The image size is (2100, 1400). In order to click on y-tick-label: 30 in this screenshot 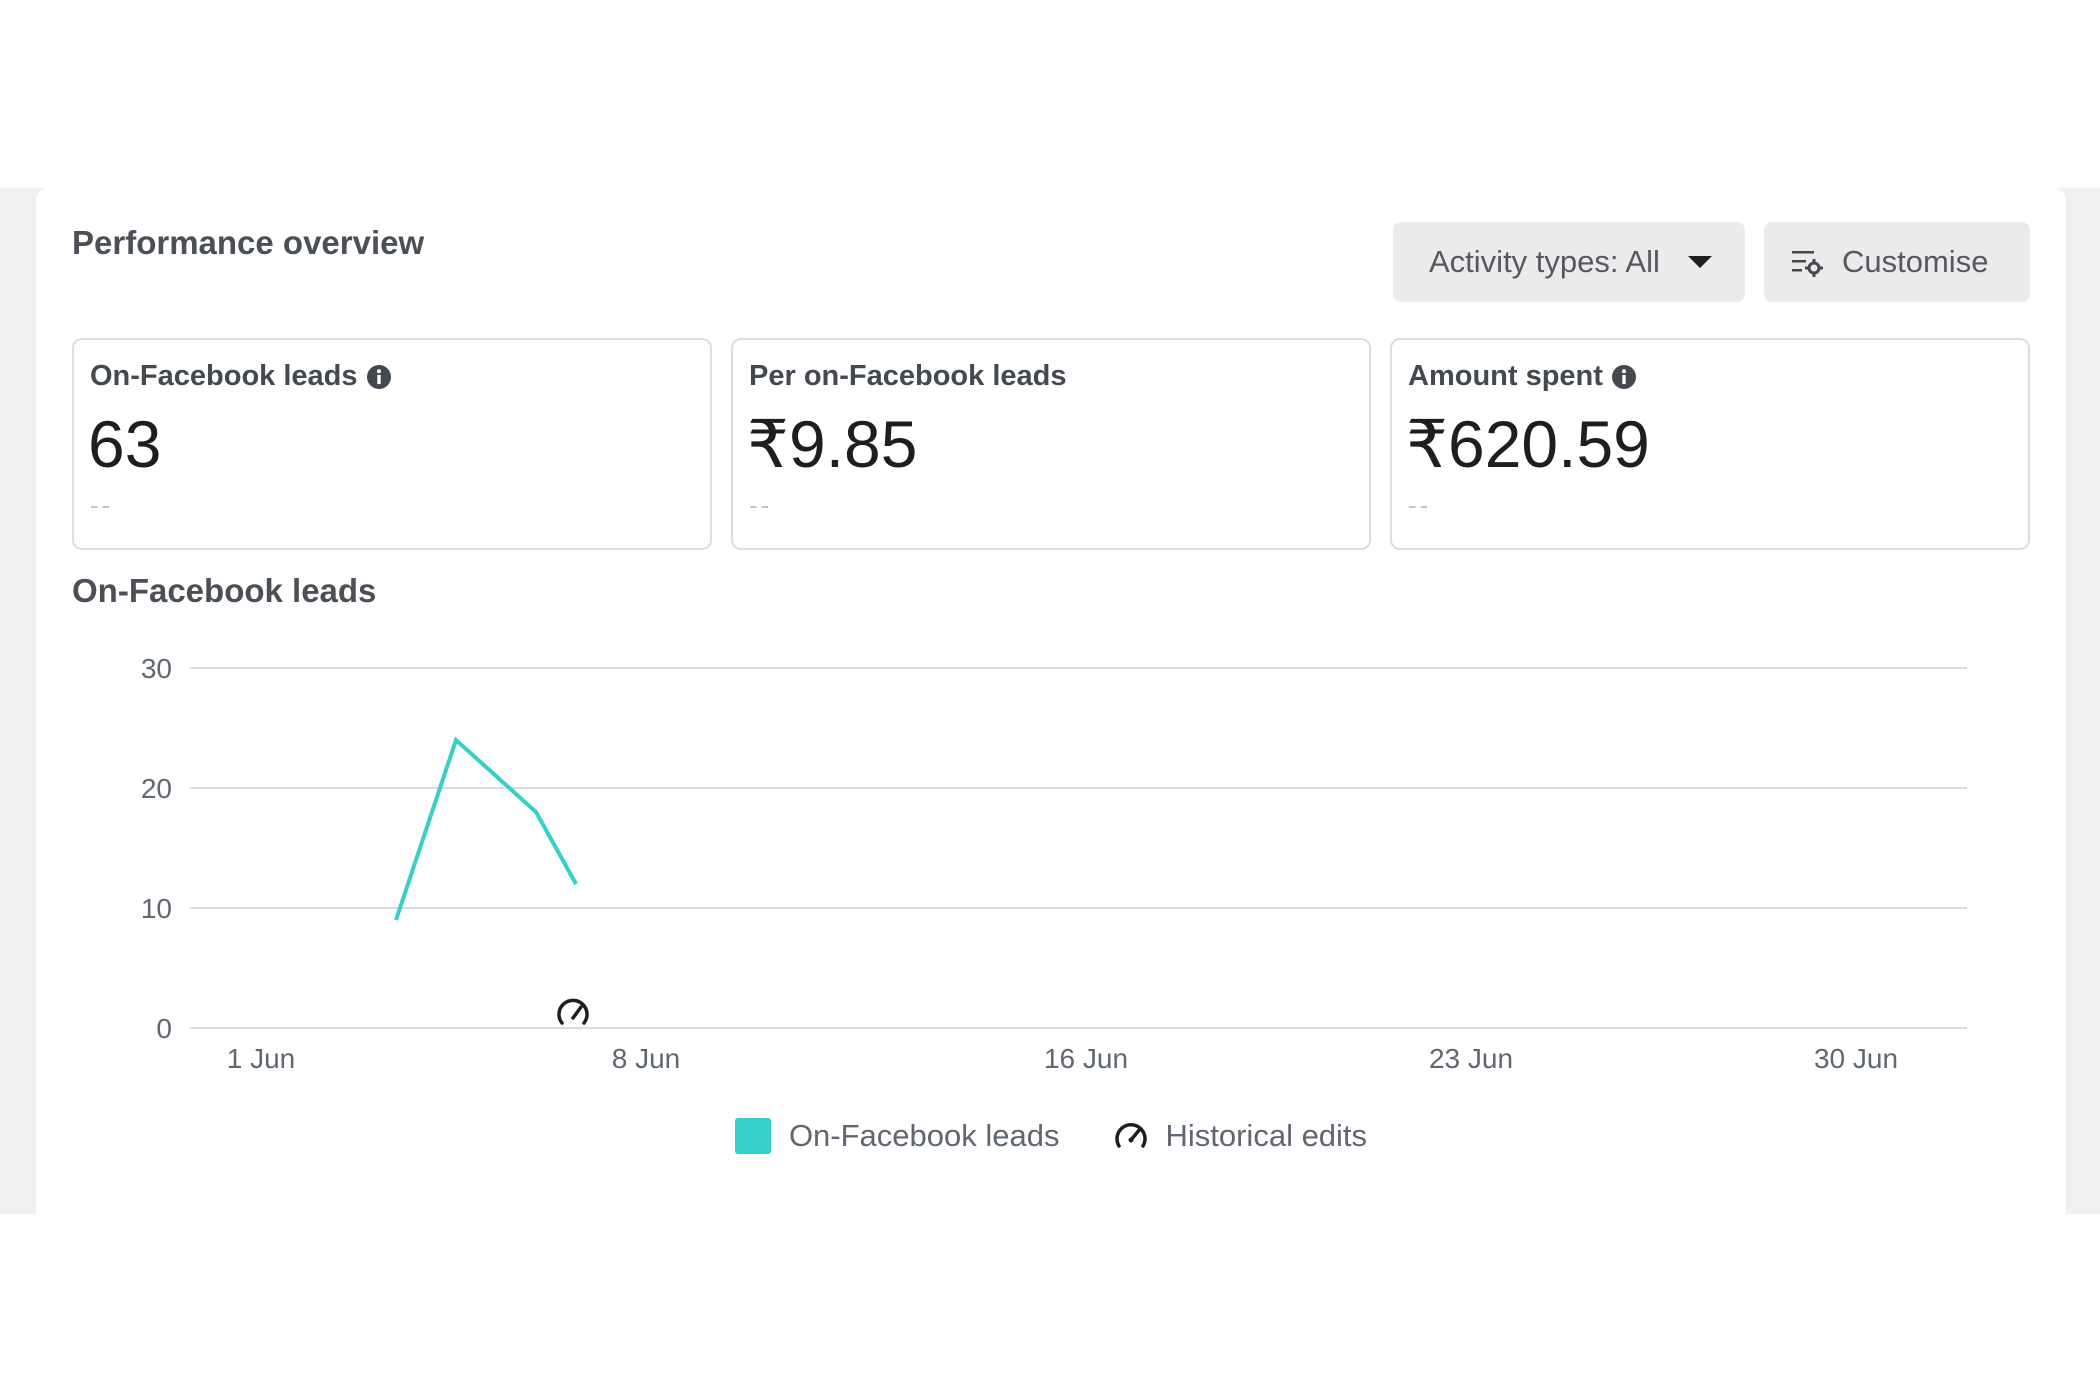, I will do `click(156, 668)`.